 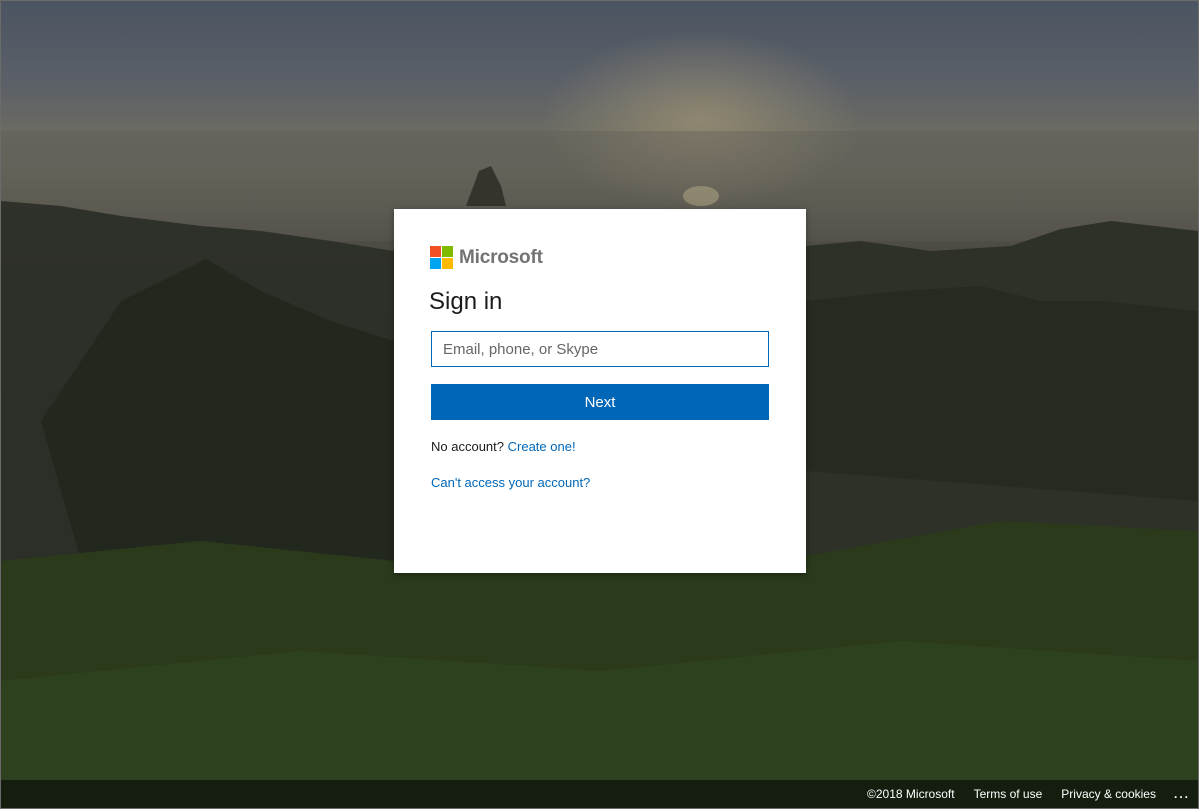 What do you see at coordinates (447, 251) in the screenshot?
I see `logo-square-green` at bounding box center [447, 251].